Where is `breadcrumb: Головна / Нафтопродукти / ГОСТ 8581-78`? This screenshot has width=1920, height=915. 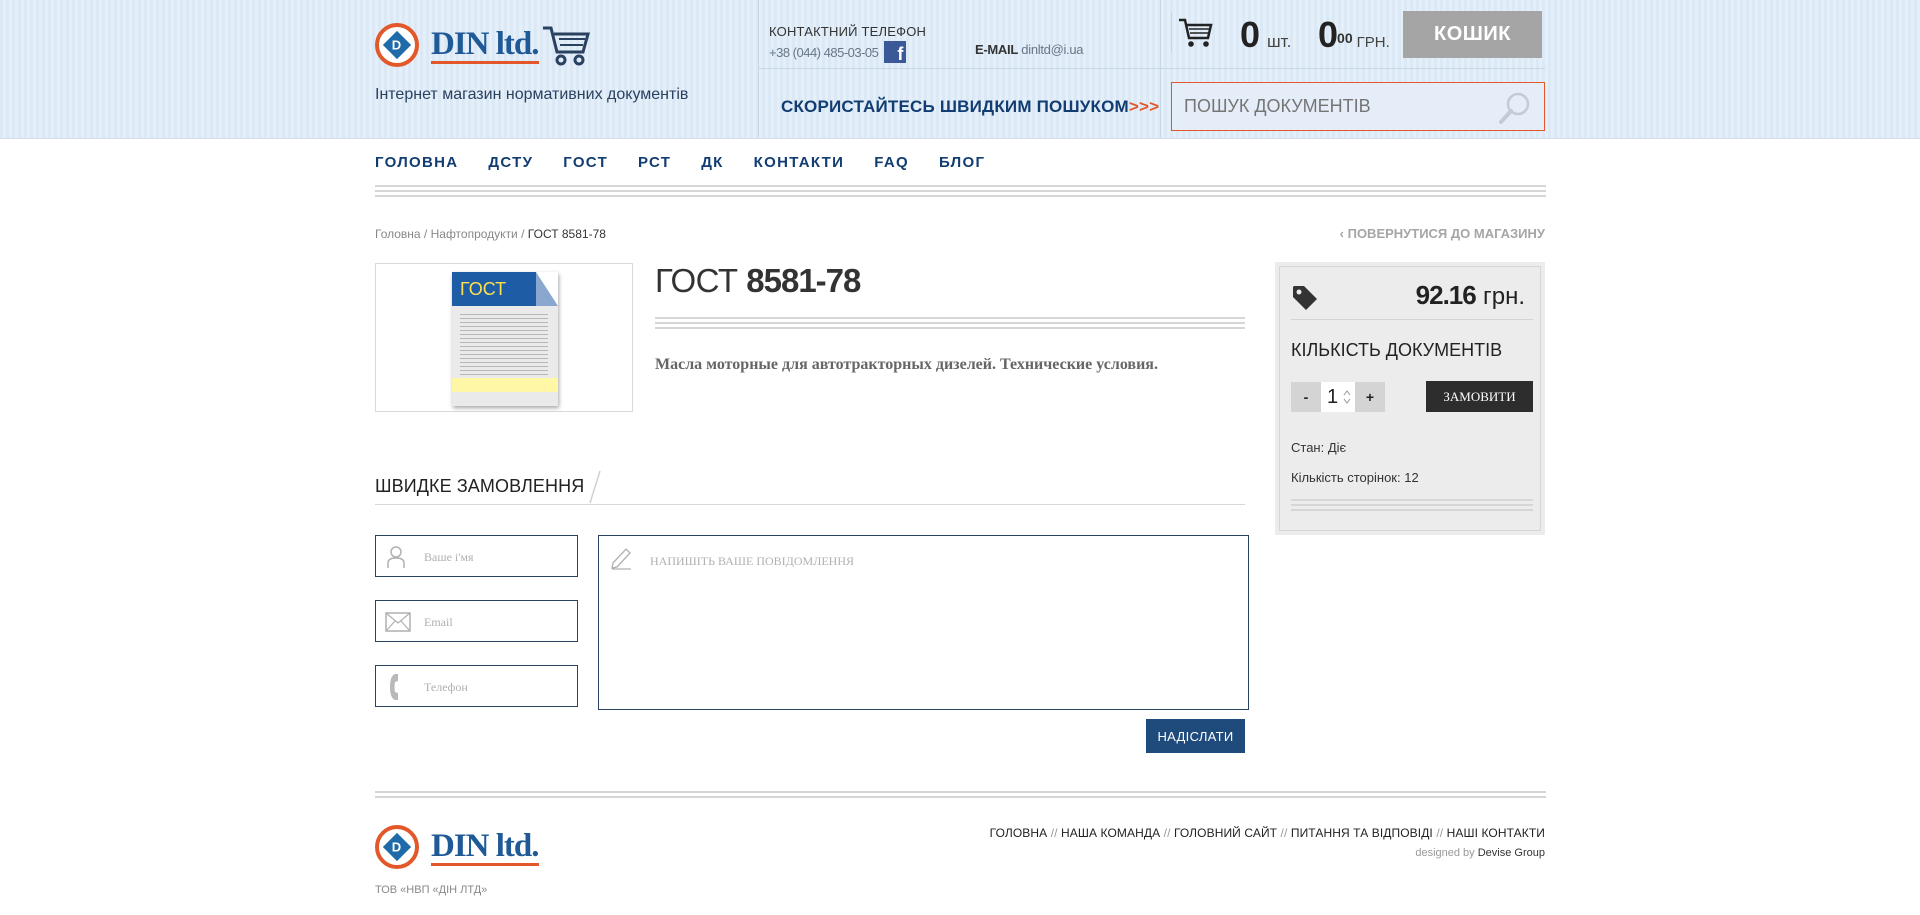
breadcrumb: Головна / Нафтопродукти / ГОСТ 8581-78 is located at coordinates (490, 234).